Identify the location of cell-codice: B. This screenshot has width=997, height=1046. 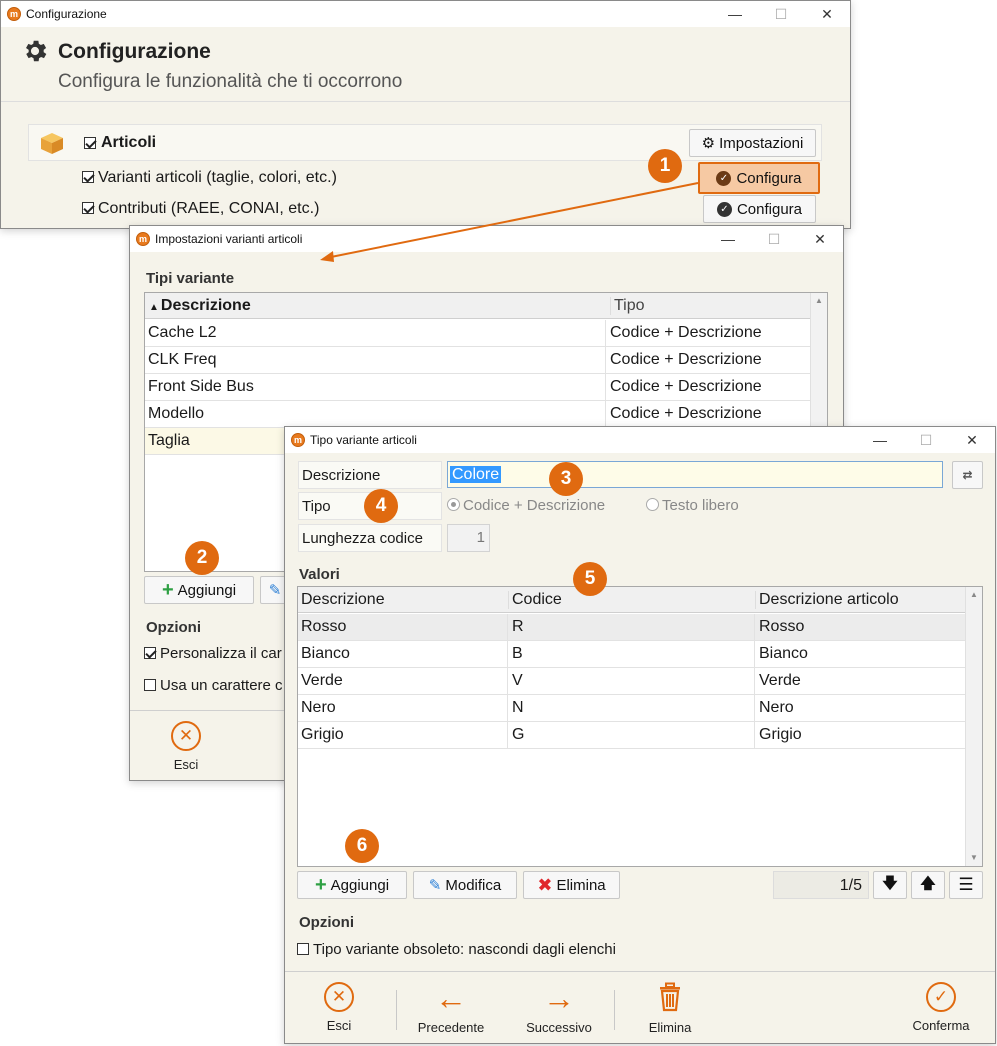
(631, 654).